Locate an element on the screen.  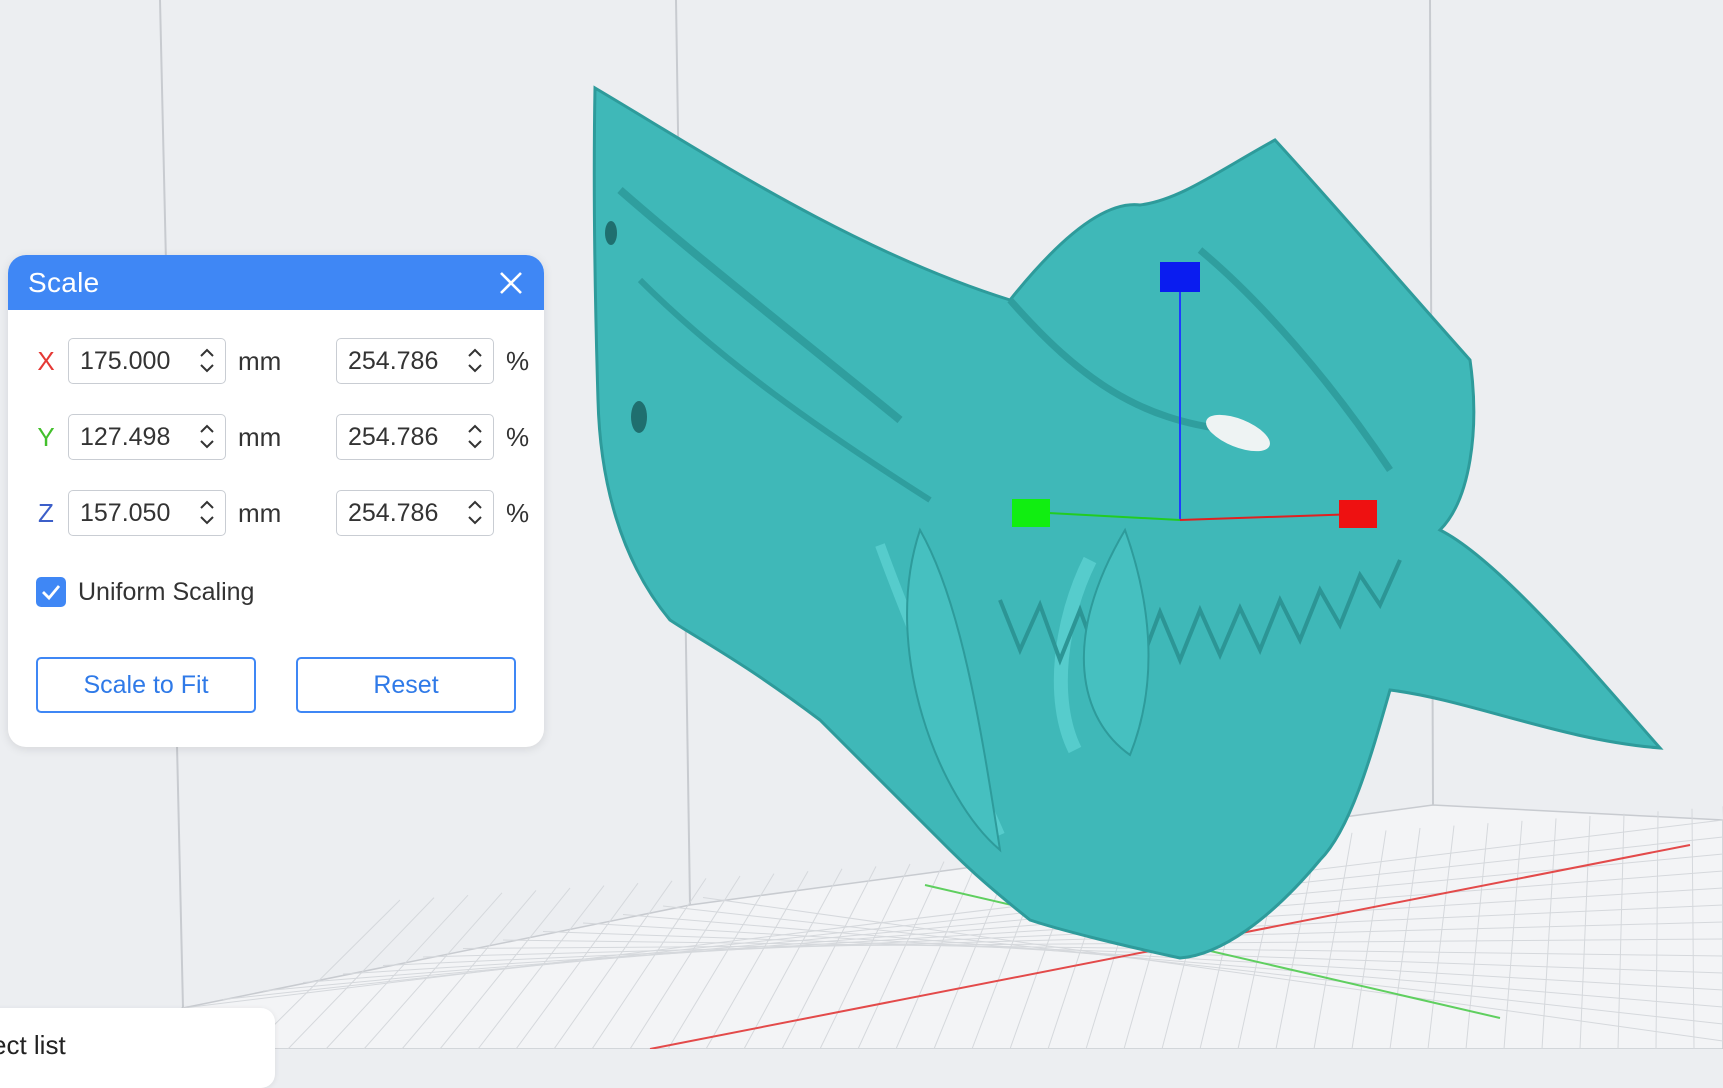
object-list-panel: ect list is located at coordinates (137, 1048).